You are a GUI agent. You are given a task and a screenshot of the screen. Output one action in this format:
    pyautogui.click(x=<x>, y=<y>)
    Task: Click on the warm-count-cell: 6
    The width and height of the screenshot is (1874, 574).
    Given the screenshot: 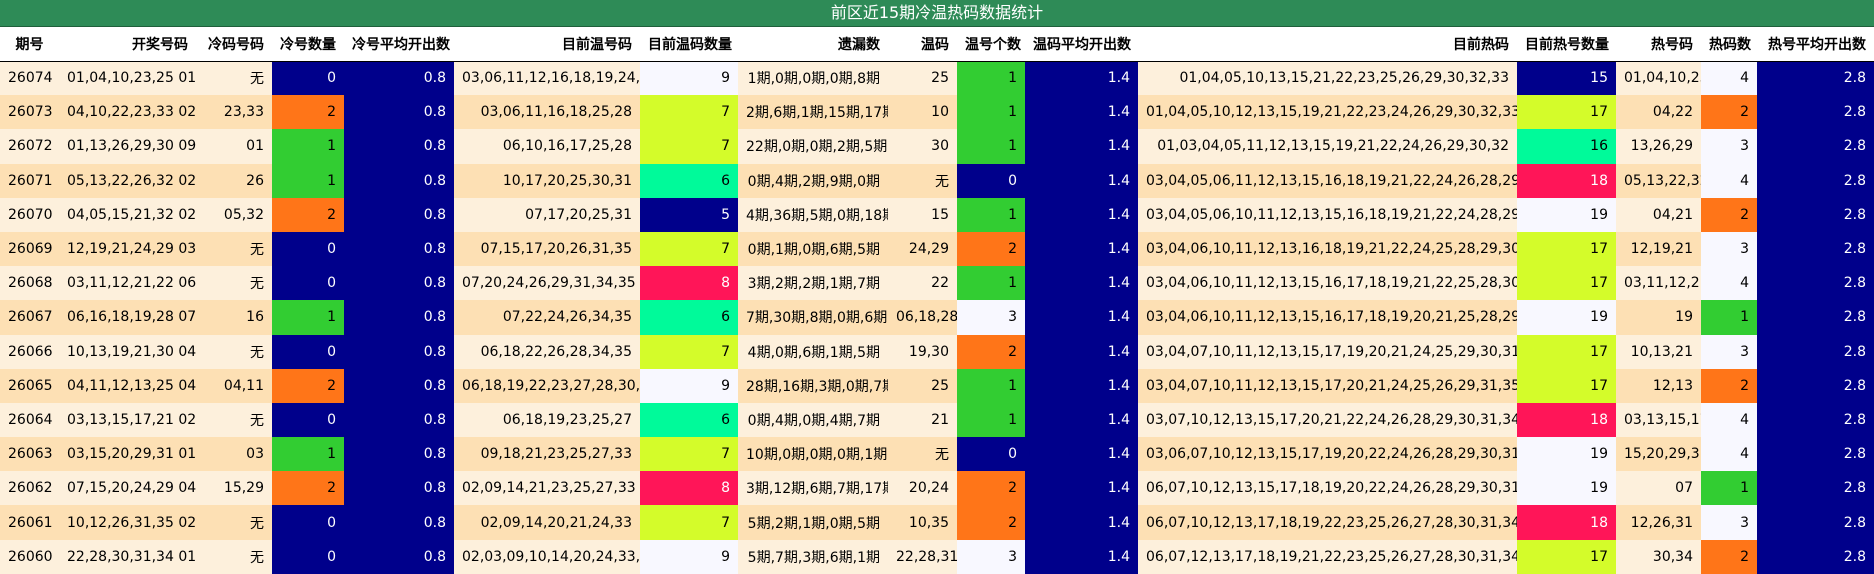 What is the action you would take?
    pyautogui.click(x=689, y=180)
    